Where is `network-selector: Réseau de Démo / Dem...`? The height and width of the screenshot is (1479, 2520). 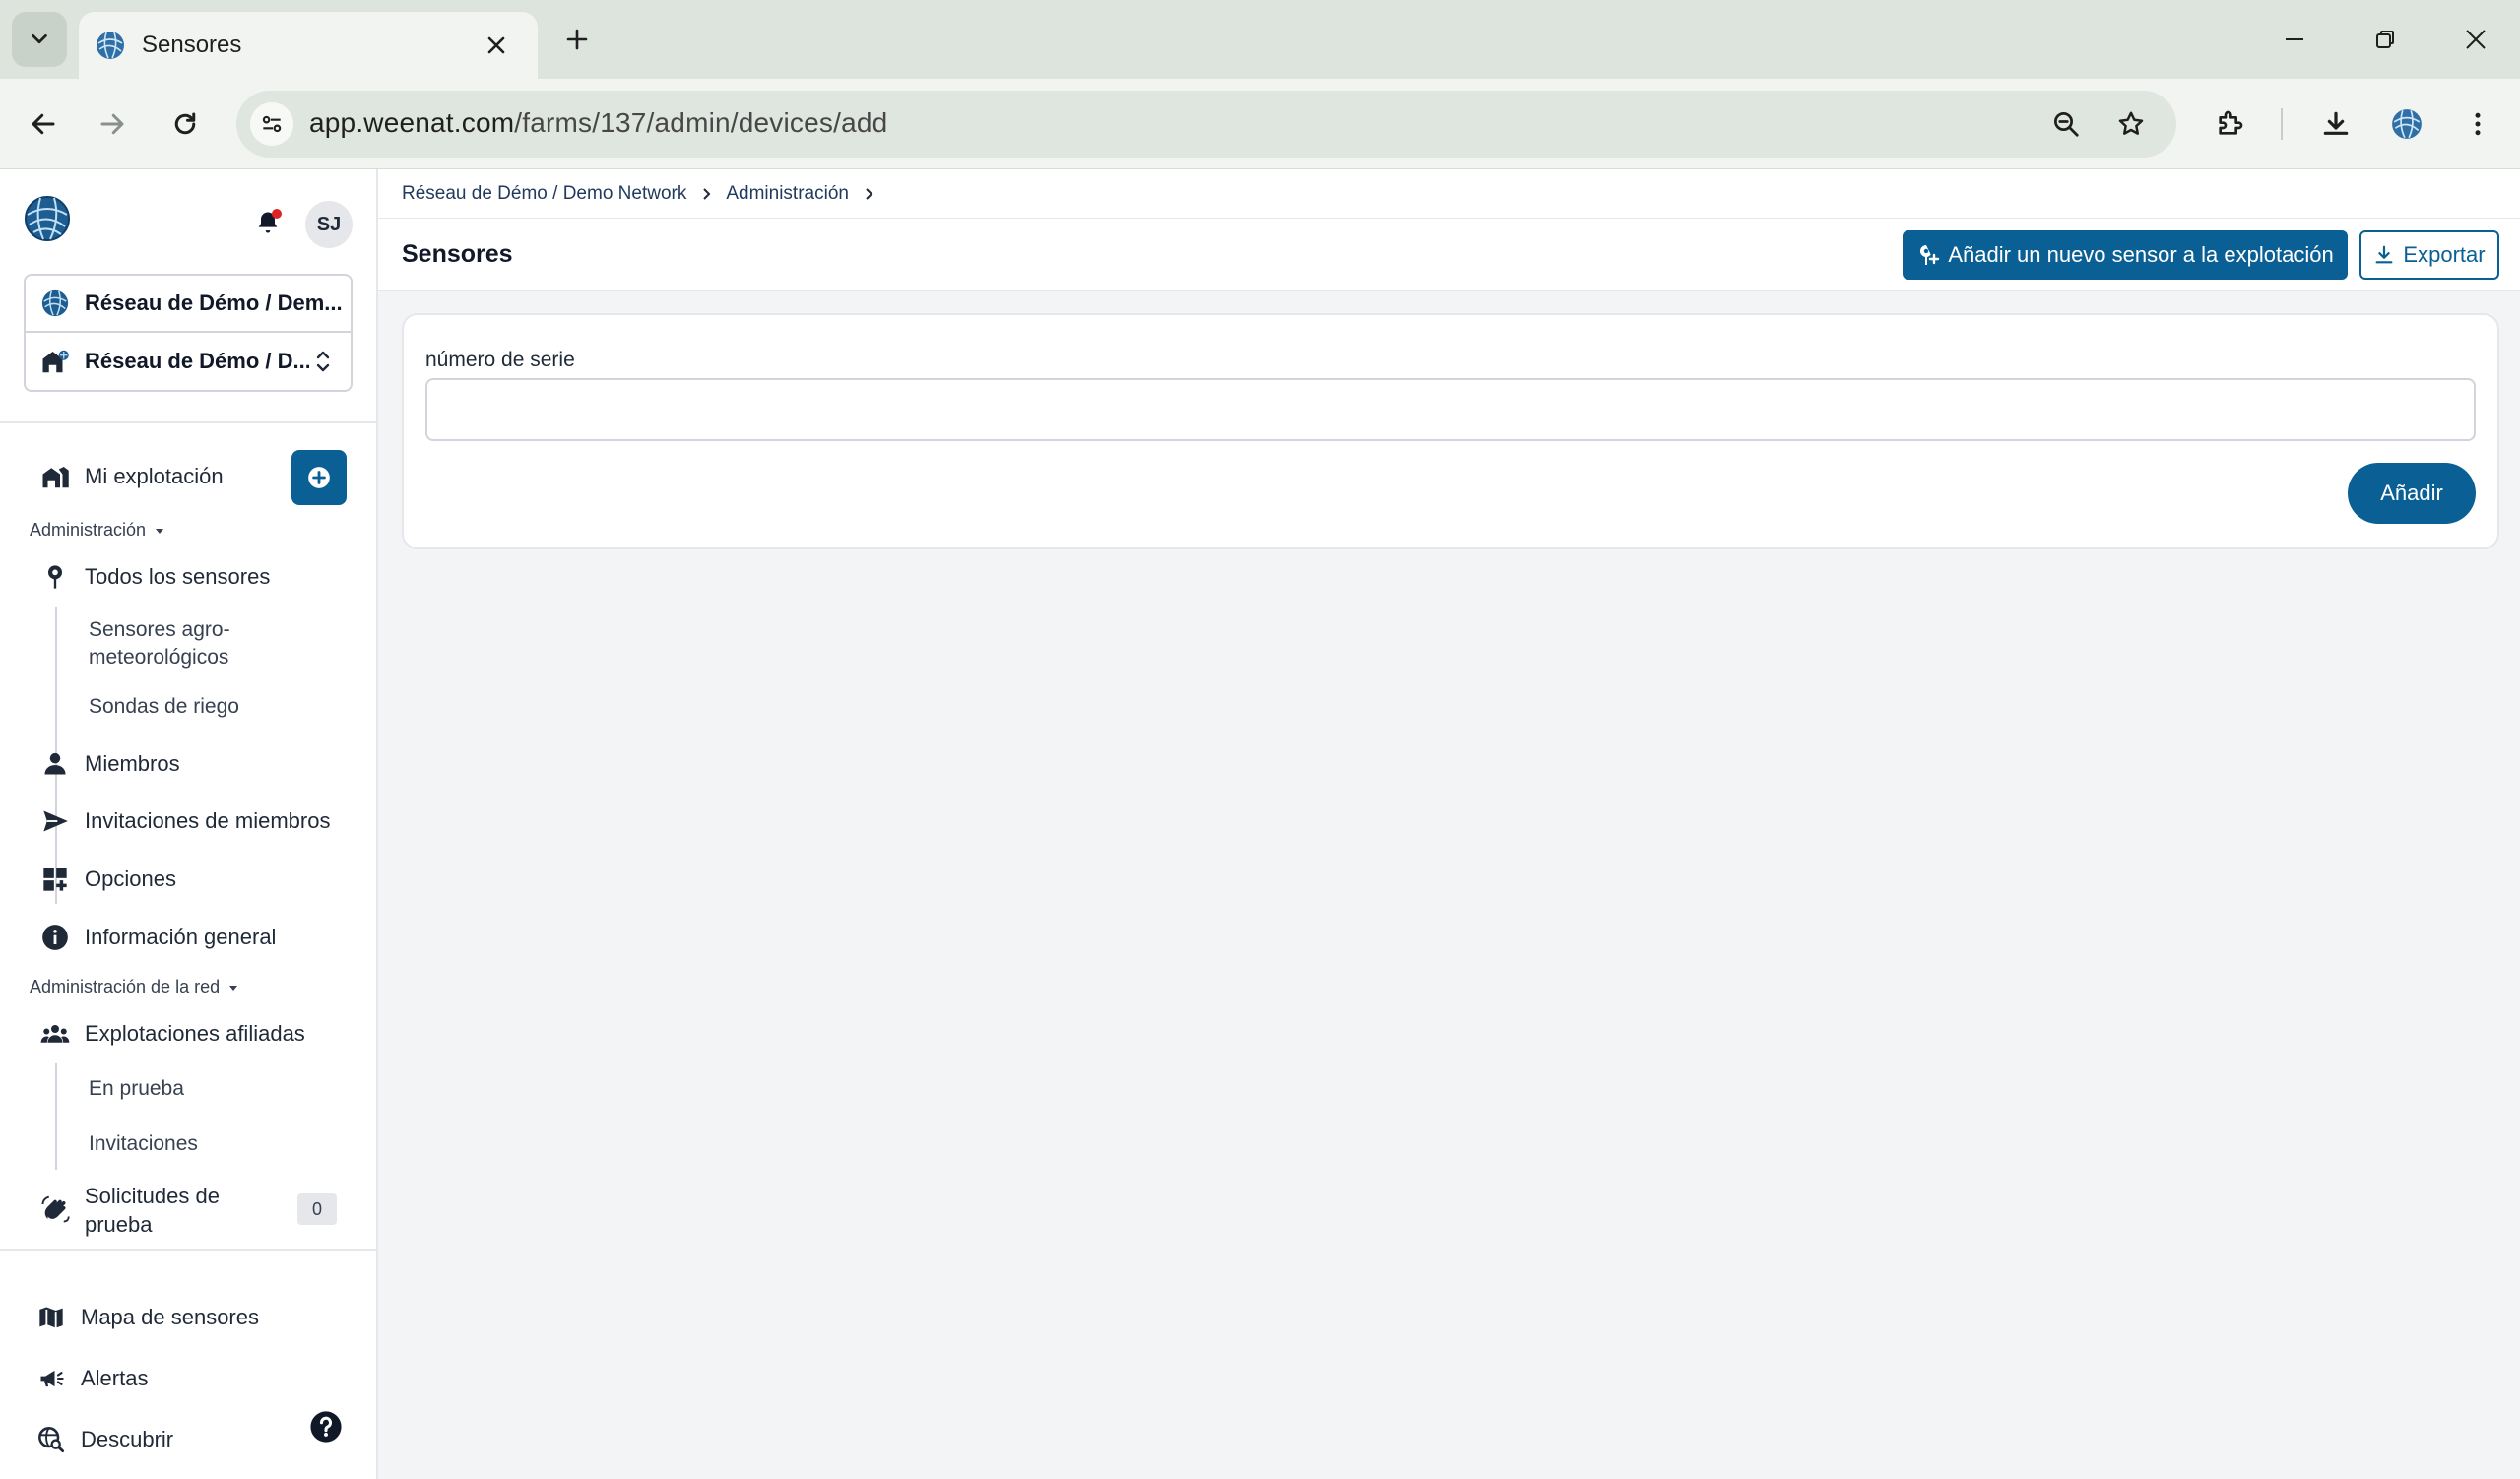 network-selector: Réseau de Démo / Dem... is located at coordinates (188, 305).